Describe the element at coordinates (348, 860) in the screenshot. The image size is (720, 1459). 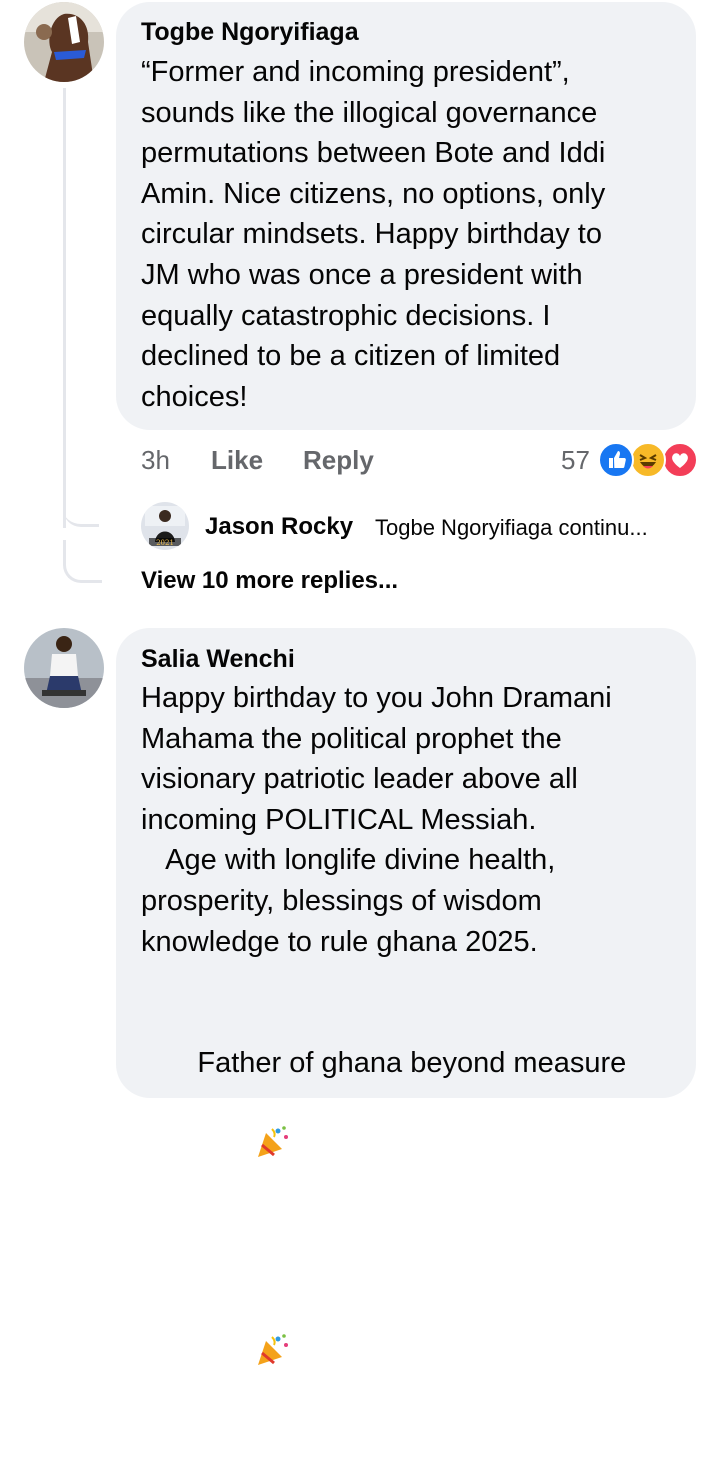
I see `comment-line: Age with longlife divine health,` at that location.